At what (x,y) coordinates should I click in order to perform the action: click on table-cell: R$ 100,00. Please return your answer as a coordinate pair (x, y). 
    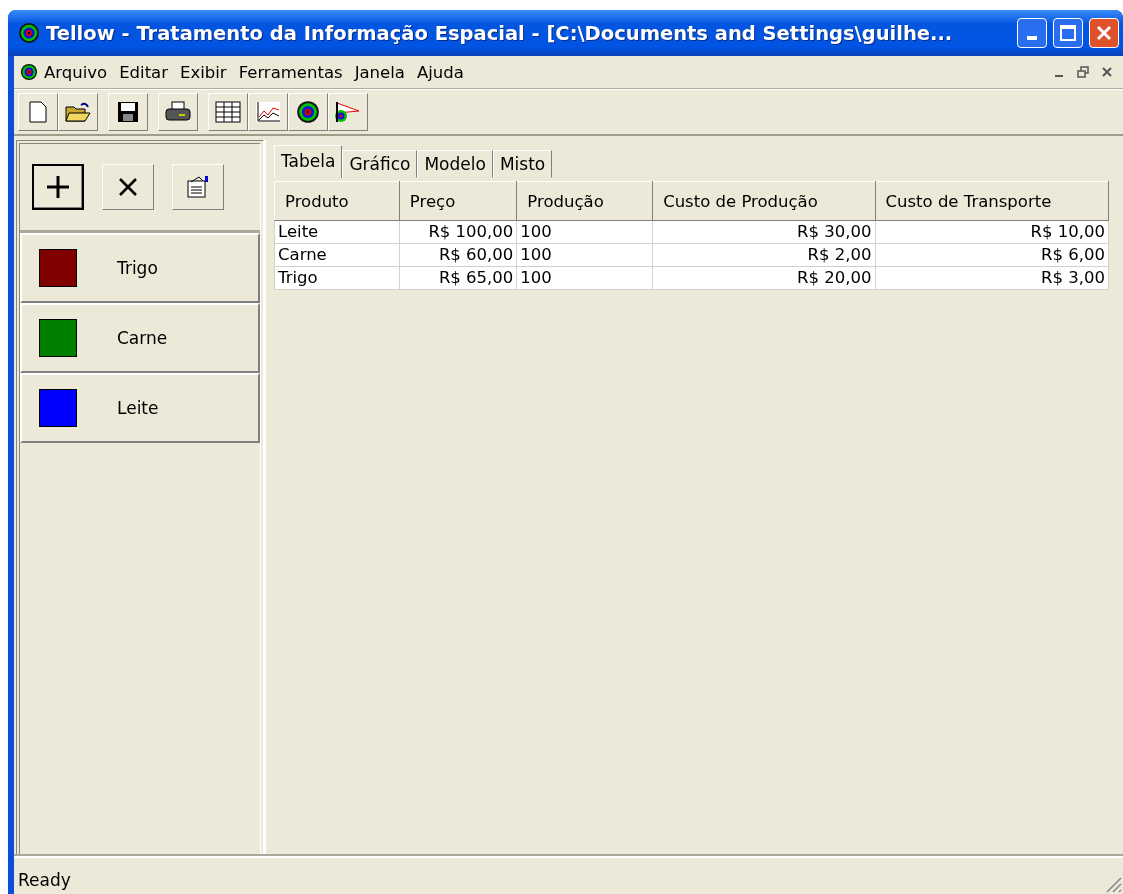
    Looking at the image, I should click on (458, 232).